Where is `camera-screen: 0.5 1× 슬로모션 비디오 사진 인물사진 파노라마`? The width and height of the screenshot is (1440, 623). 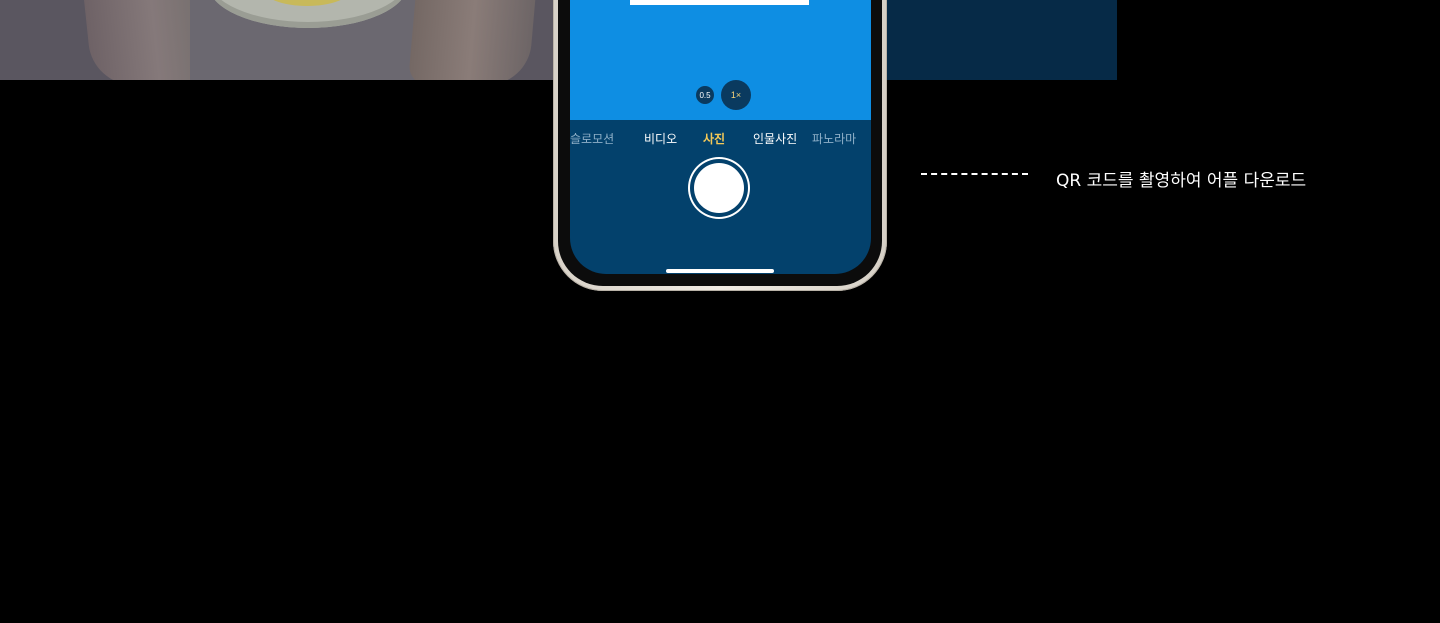 camera-screen: 0.5 1× 슬로모션 비디오 사진 인물사진 파노라마 is located at coordinates (720, 137).